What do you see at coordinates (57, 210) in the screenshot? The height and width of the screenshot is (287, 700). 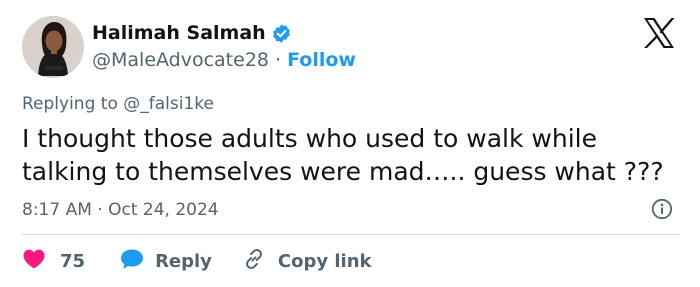 I see `tweet-time: 8:17 AM` at bounding box center [57, 210].